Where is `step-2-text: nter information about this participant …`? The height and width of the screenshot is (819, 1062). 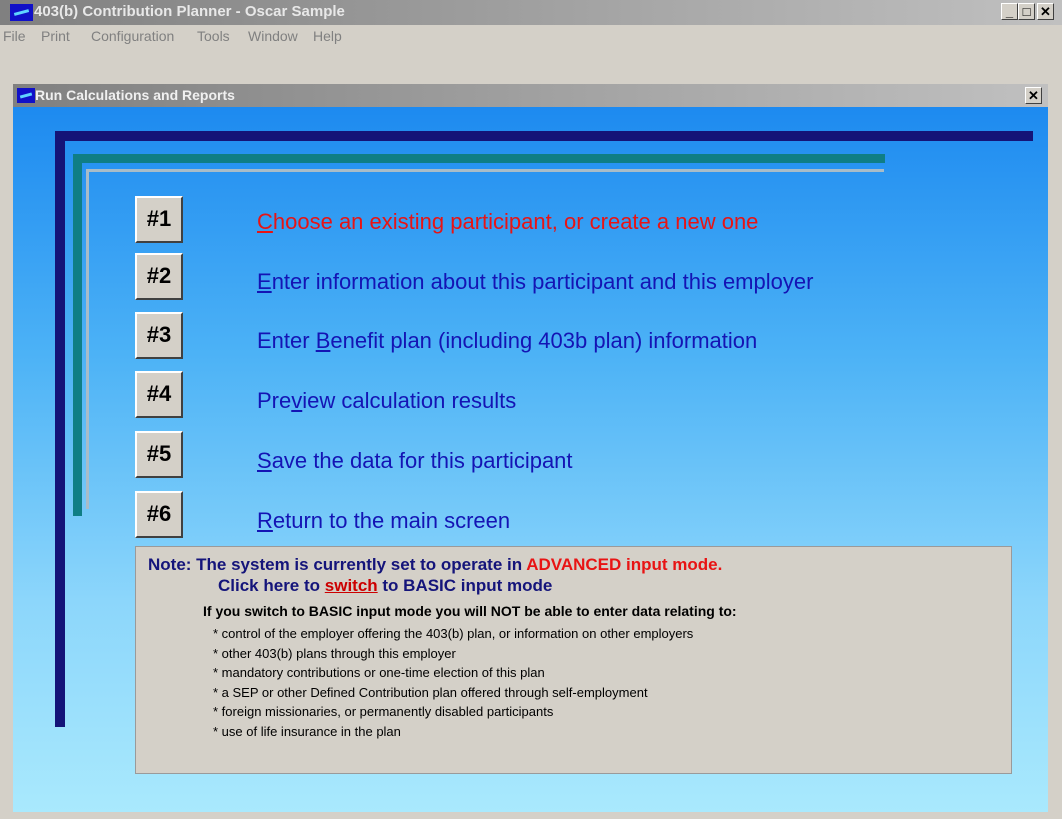
step-2-text: nter information about this participant … is located at coordinates (542, 281).